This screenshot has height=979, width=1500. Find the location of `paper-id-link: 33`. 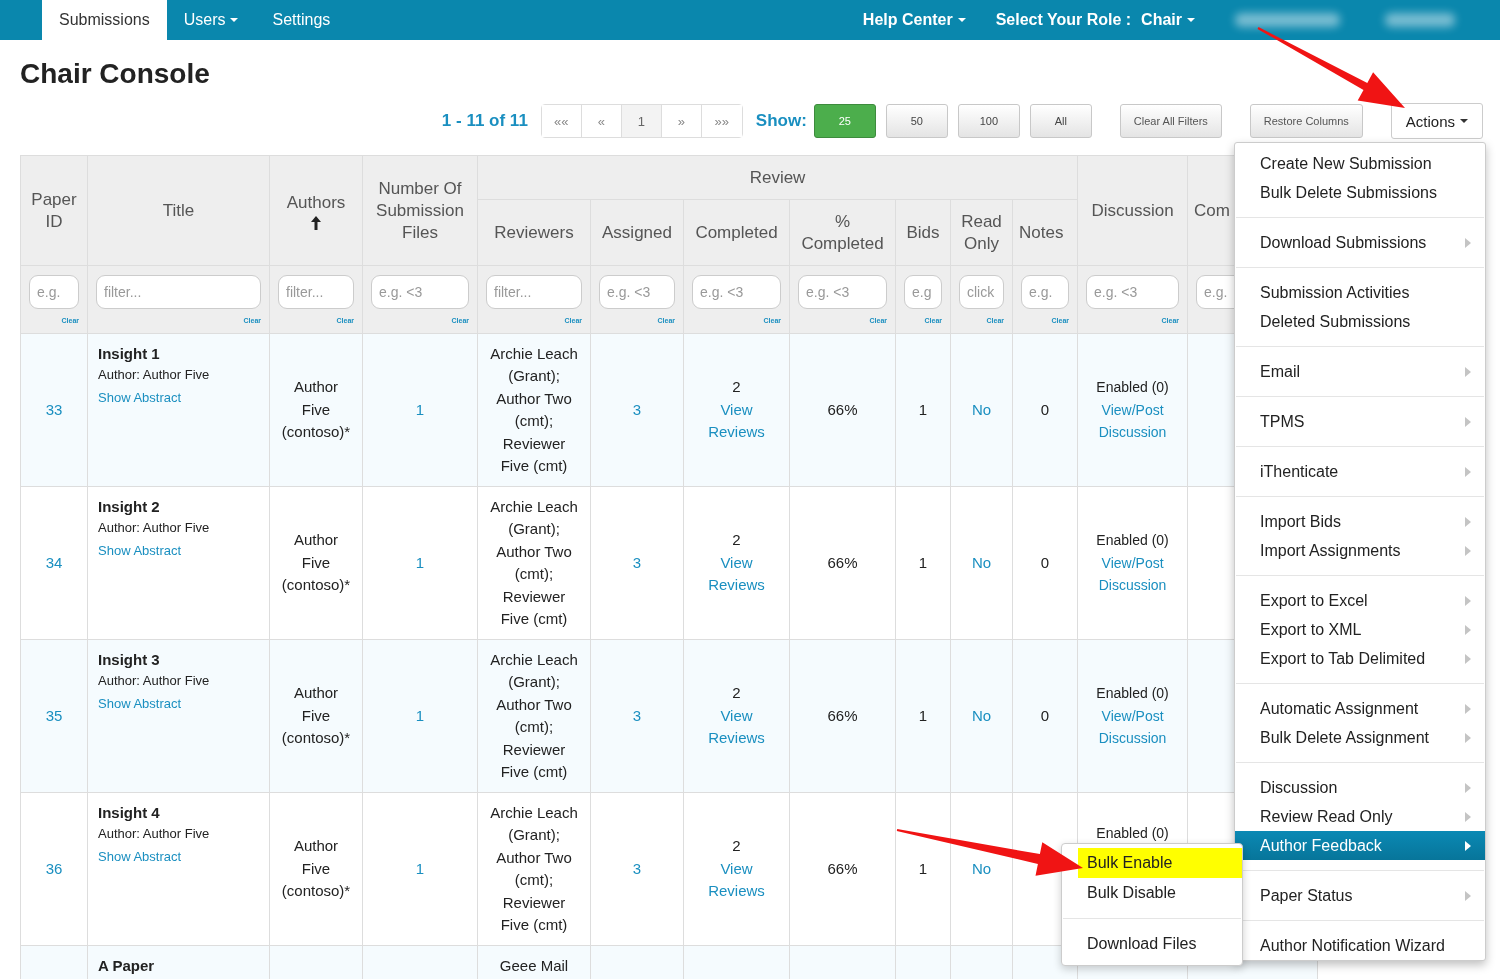

paper-id-link: 33 is located at coordinates (54, 409).